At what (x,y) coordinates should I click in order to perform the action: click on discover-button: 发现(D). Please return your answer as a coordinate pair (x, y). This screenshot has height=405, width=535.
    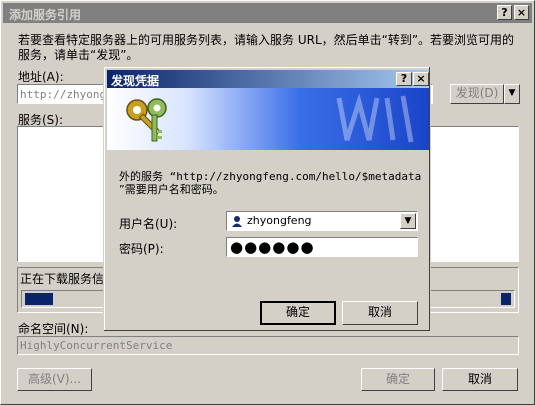
    Looking at the image, I should click on (477, 94).